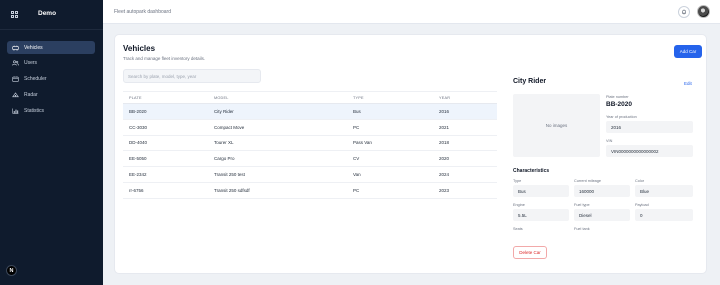 The image size is (720, 285). I want to click on edit-link: Edit, so click(688, 83).